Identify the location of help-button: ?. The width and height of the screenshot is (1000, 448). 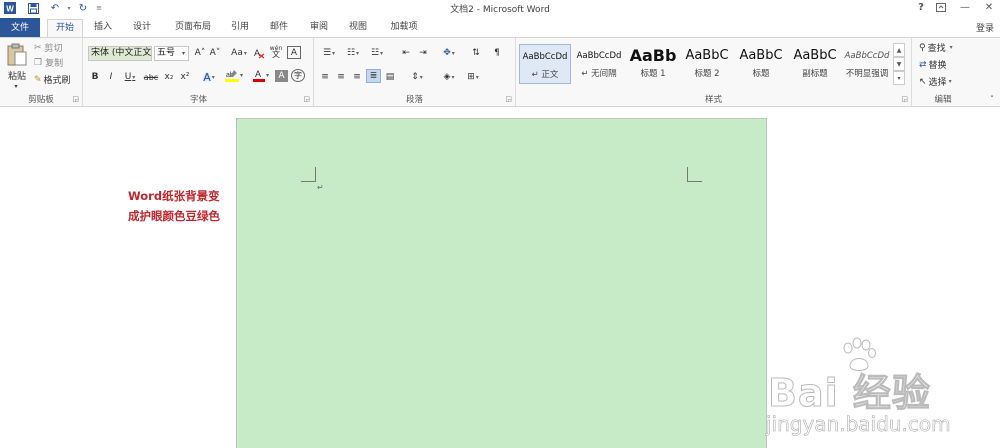
(921, 7).